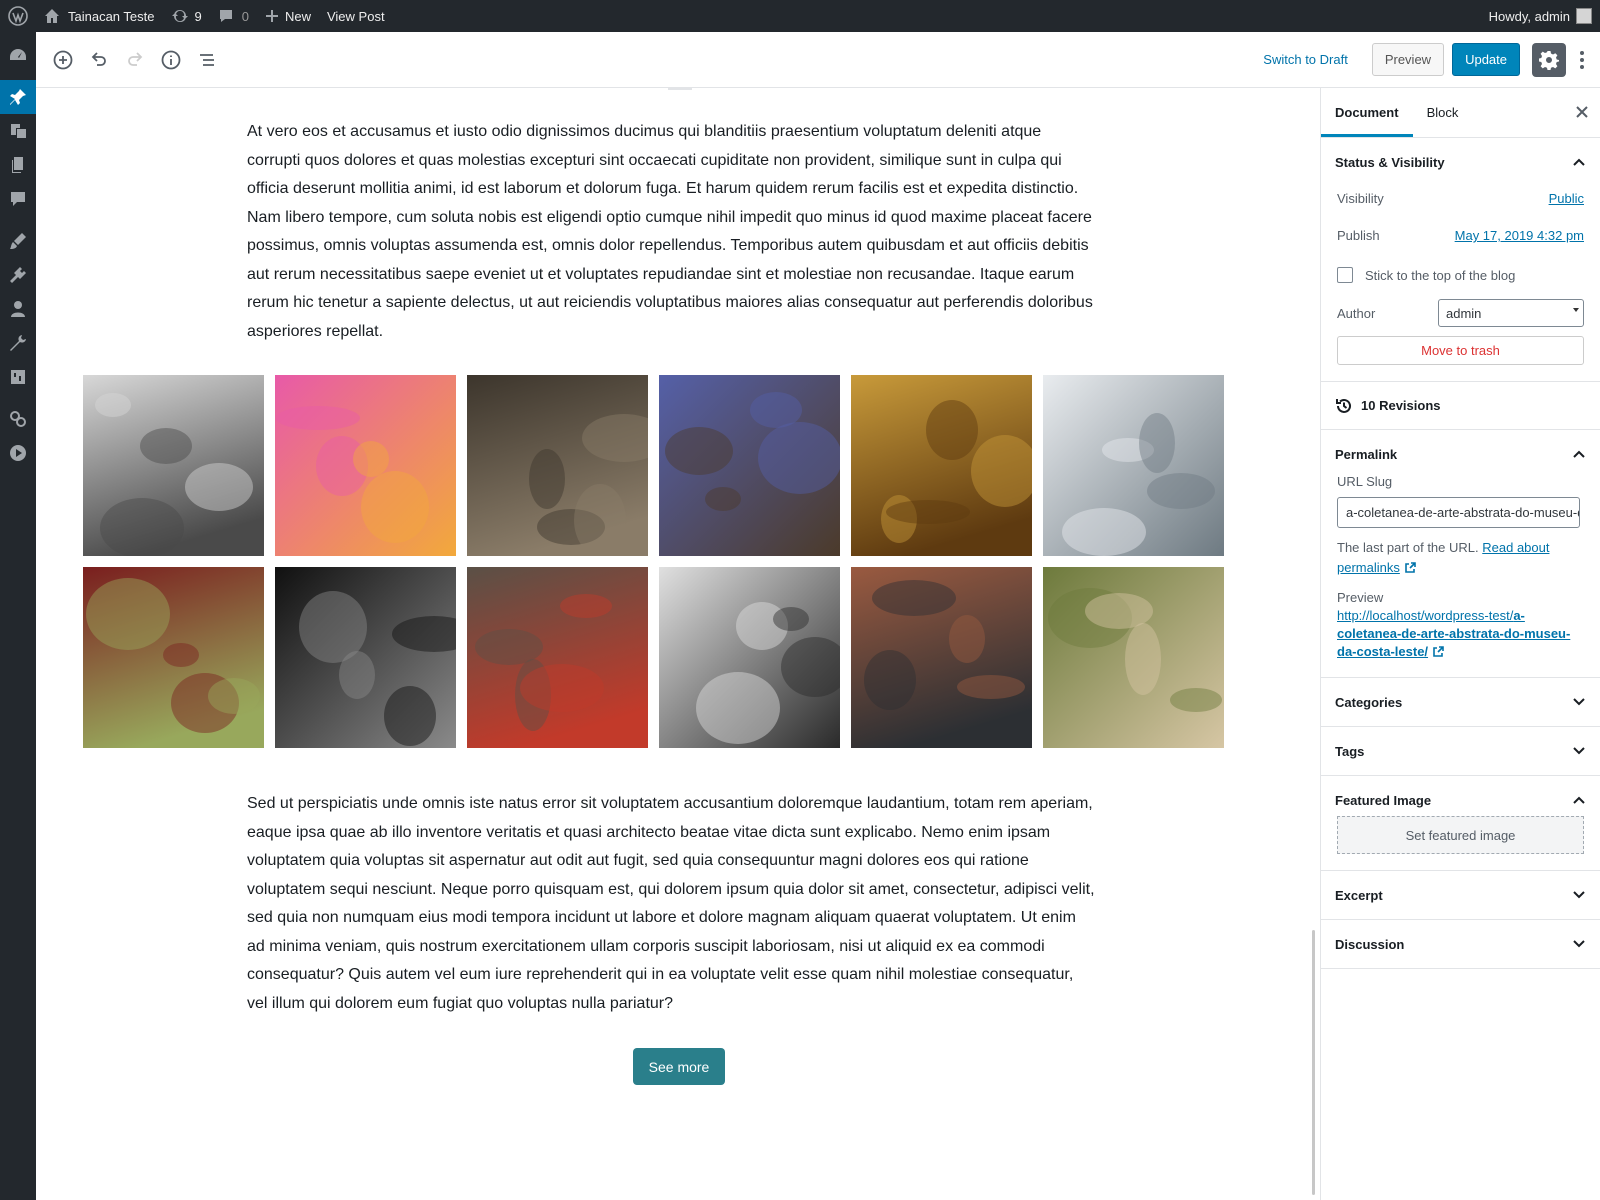  I want to click on comments-link: 0, so click(233, 16).